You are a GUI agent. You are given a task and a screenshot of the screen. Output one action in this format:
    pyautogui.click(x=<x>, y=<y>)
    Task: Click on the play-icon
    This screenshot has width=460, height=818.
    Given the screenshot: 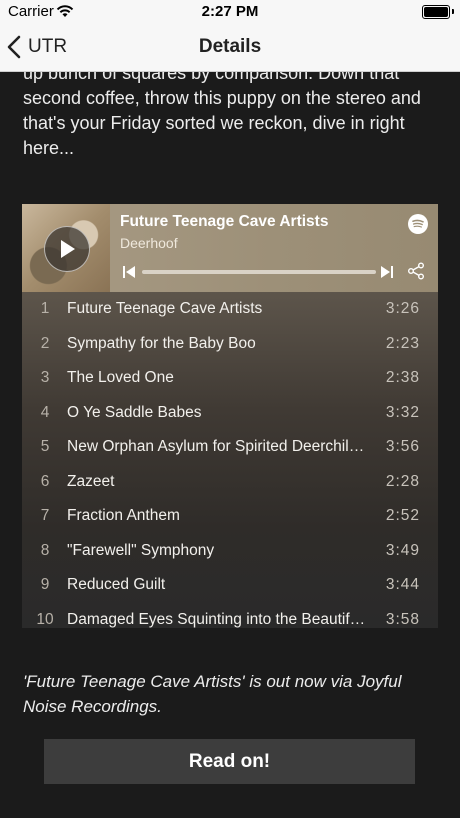 What is the action you would take?
    pyautogui.click(x=68, y=249)
    